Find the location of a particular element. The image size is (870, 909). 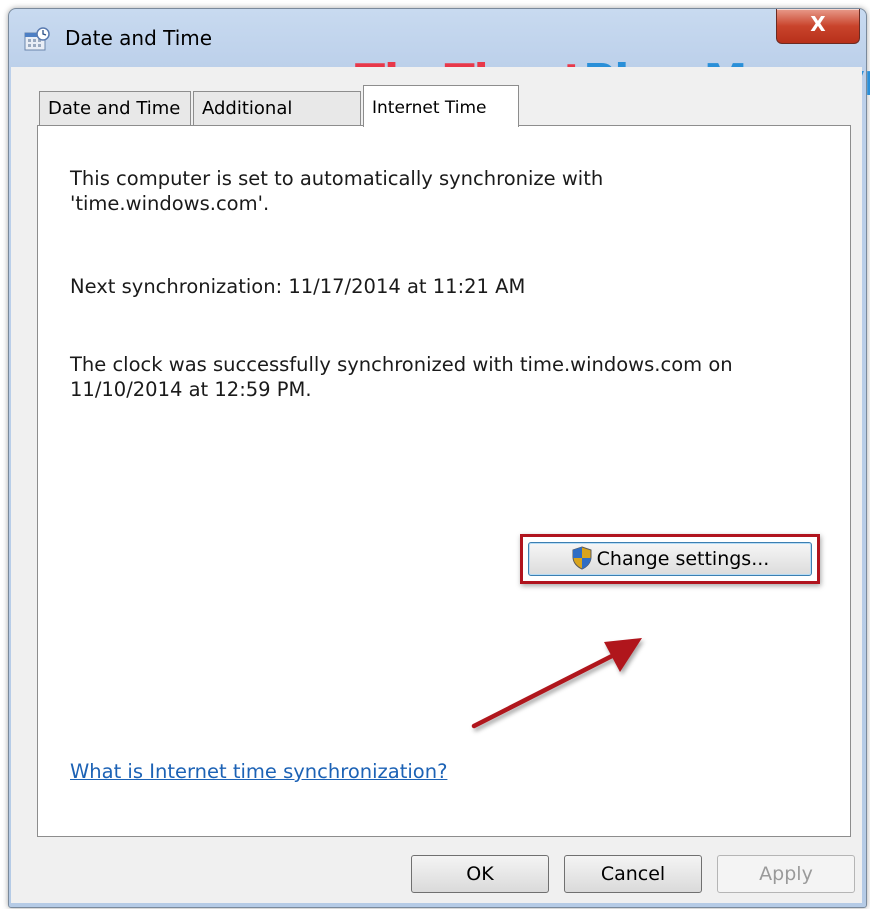

tab-date-and-time: Date and Time is located at coordinates (115, 108).